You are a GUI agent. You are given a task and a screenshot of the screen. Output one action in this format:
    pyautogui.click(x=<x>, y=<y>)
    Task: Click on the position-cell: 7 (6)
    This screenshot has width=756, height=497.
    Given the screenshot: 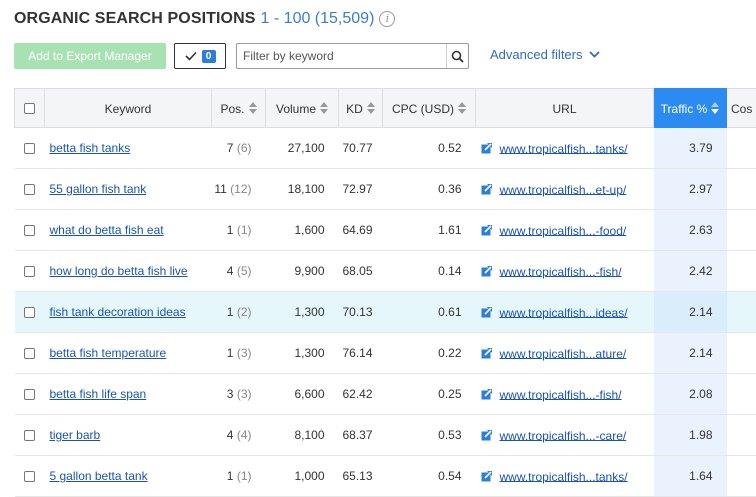 What is the action you would take?
    pyautogui.click(x=238, y=148)
    